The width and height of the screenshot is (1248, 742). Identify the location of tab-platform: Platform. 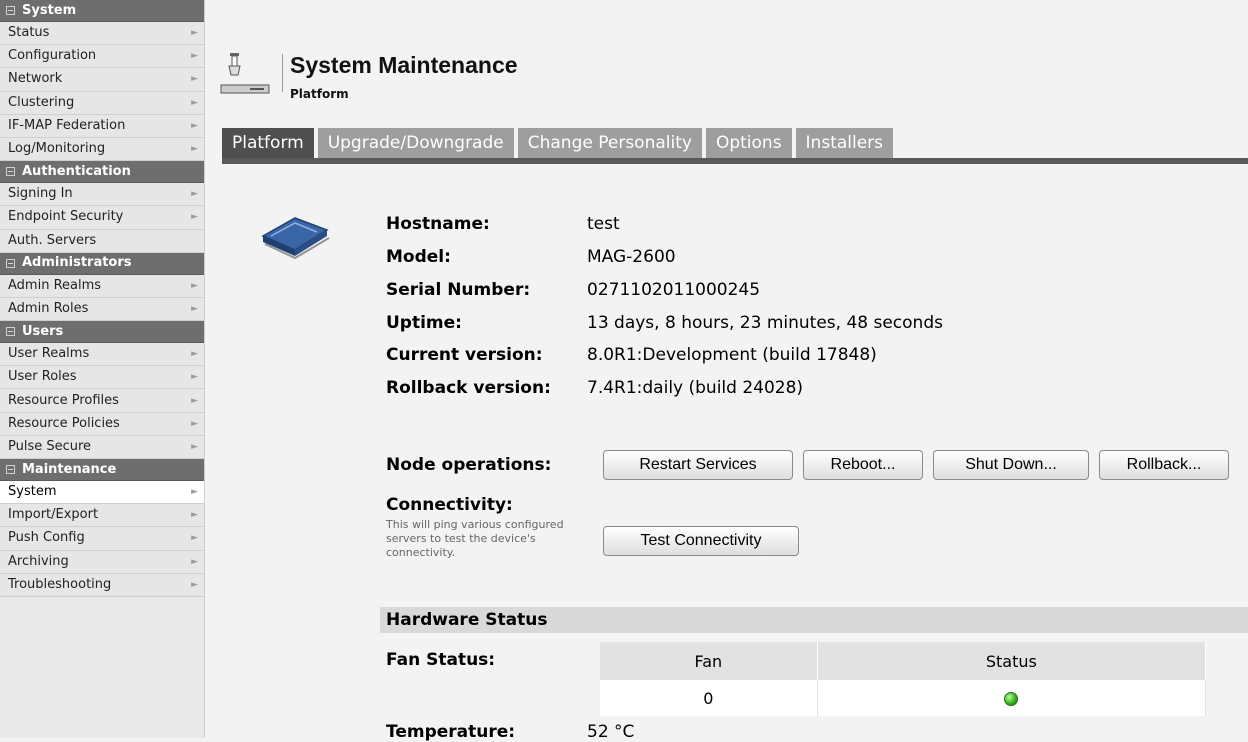
(268, 143).